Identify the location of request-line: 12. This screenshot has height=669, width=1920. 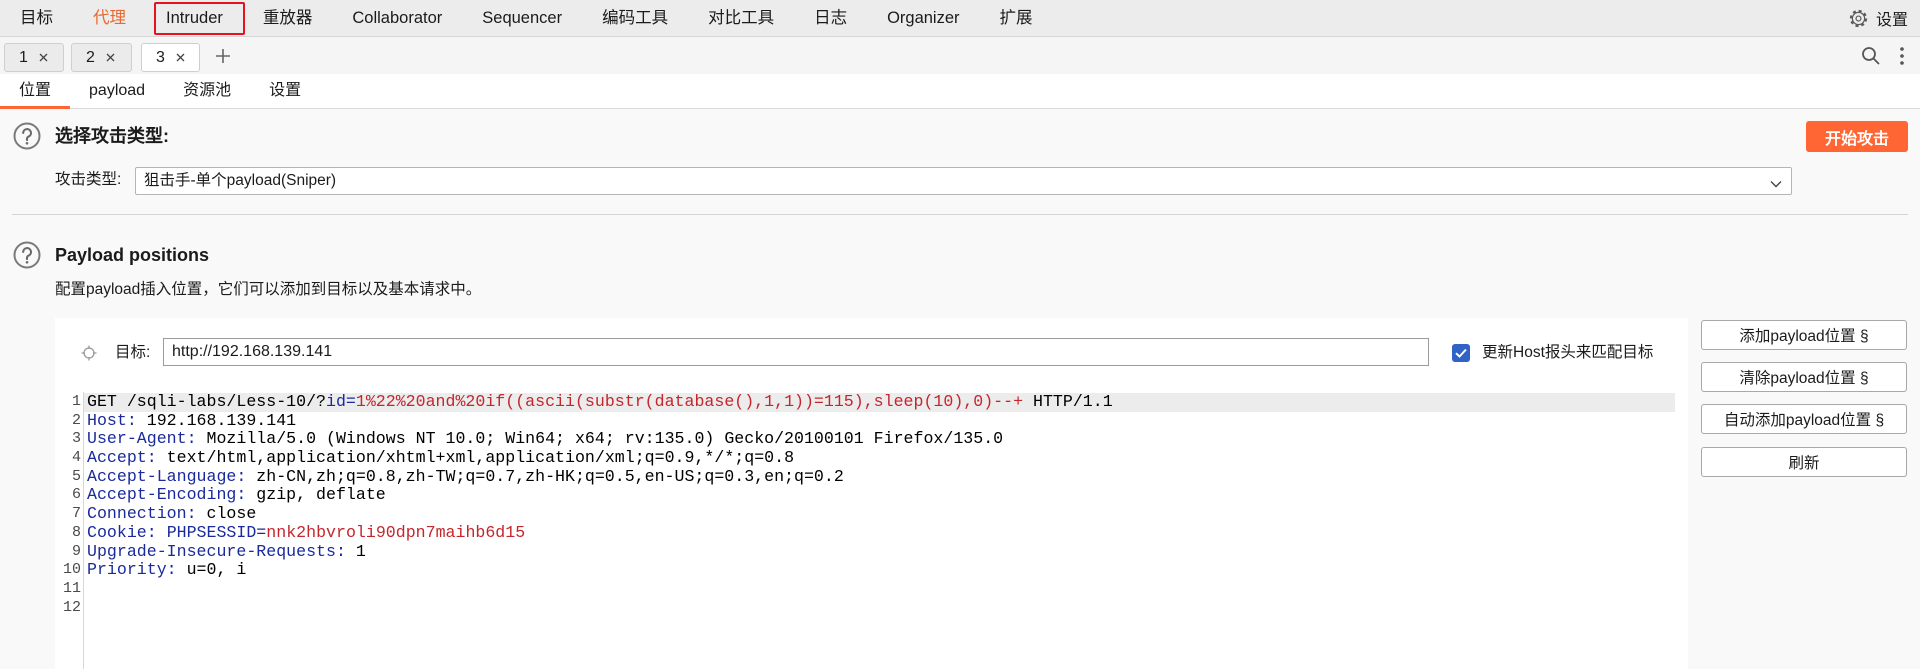
(865, 608).